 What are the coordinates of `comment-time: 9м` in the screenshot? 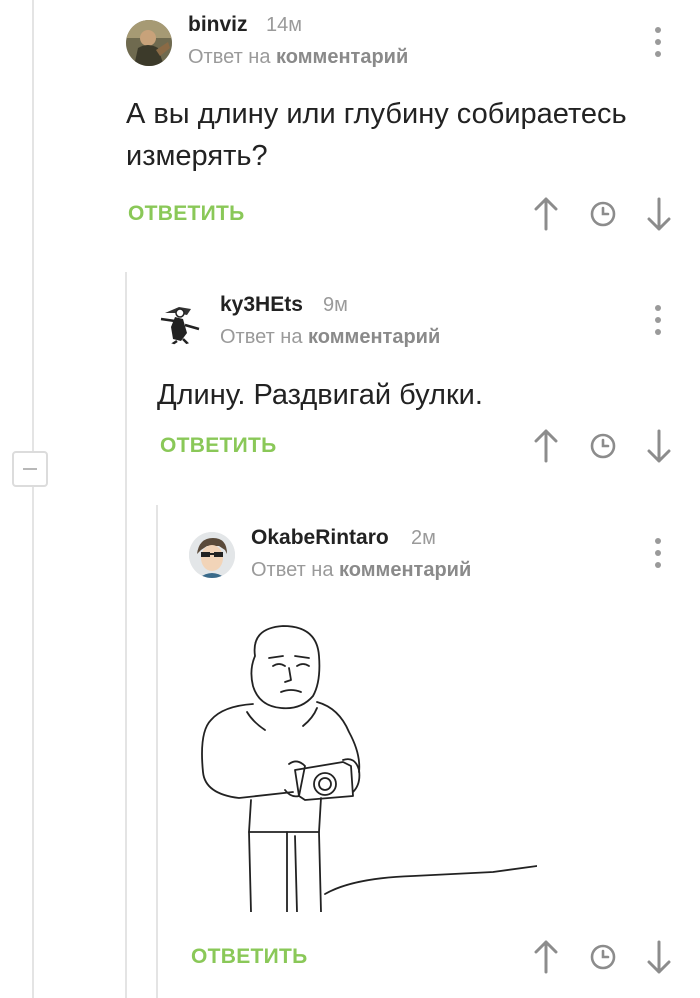 It's located at (335, 305).